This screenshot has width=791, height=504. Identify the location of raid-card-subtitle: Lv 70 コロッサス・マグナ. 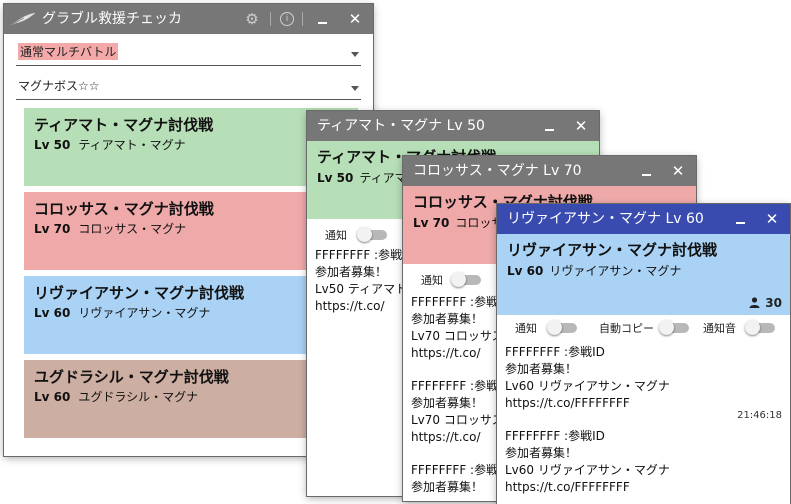
(110, 228).